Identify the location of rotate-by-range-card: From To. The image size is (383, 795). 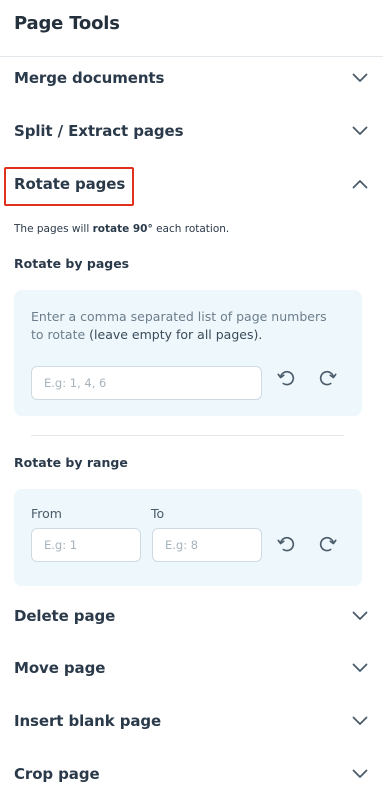
(188, 537).